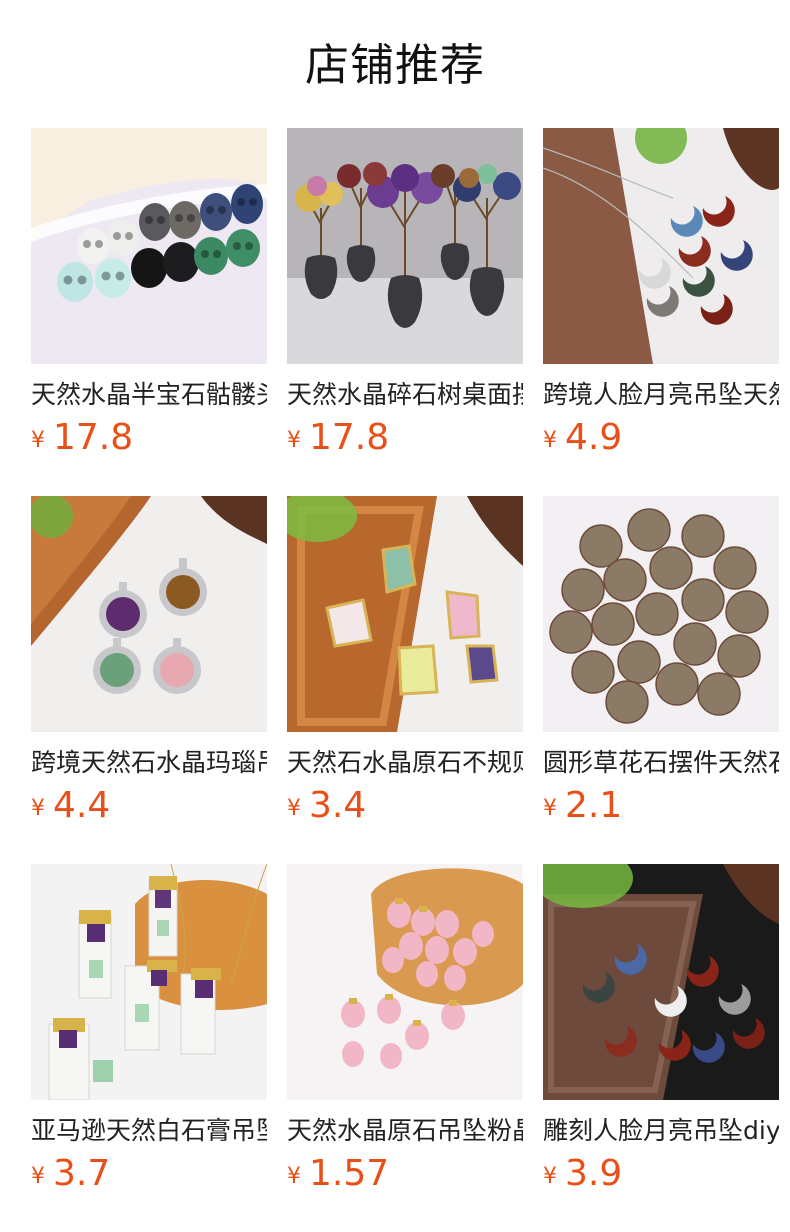  I want to click on product-name: 天然石水晶原石不规则吊坠, so click(405, 763).